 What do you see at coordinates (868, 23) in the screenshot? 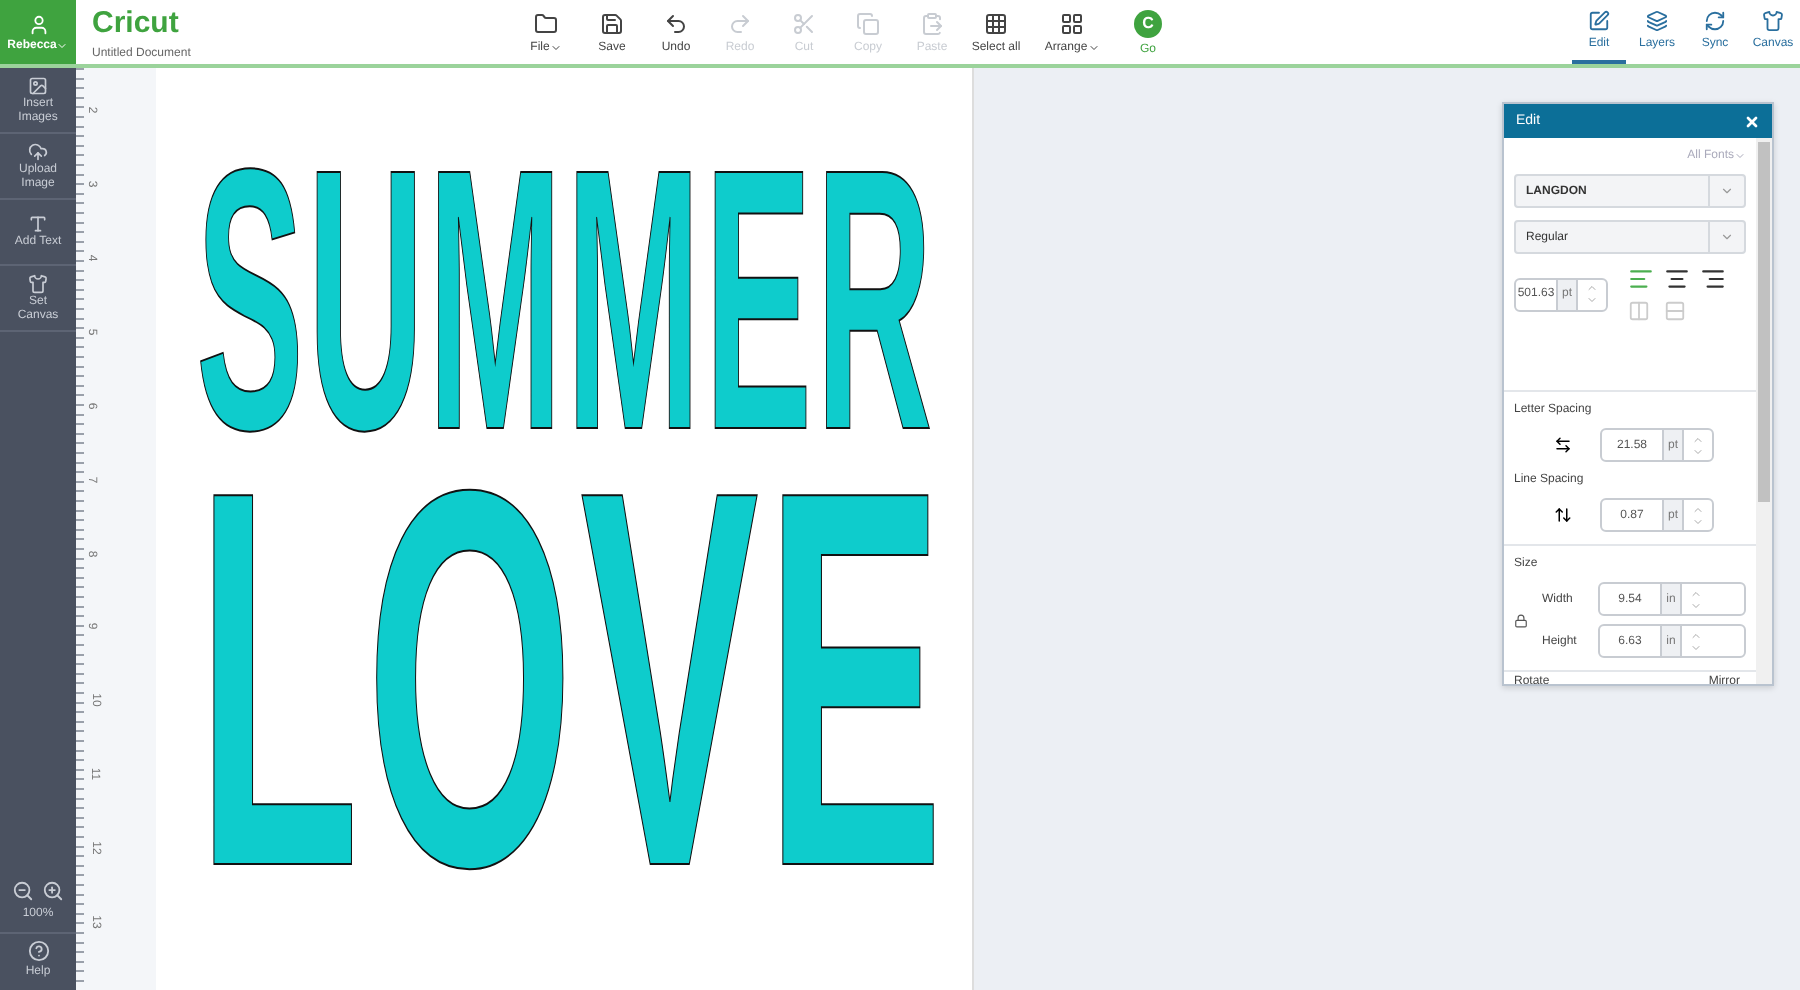
I see `copy-icon` at bounding box center [868, 23].